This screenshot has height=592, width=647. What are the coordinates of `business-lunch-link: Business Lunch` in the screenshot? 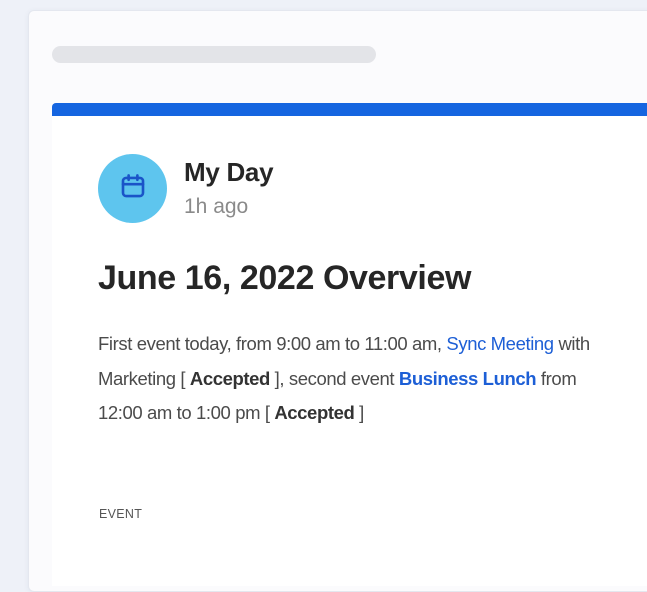 It's located at (468, 378).